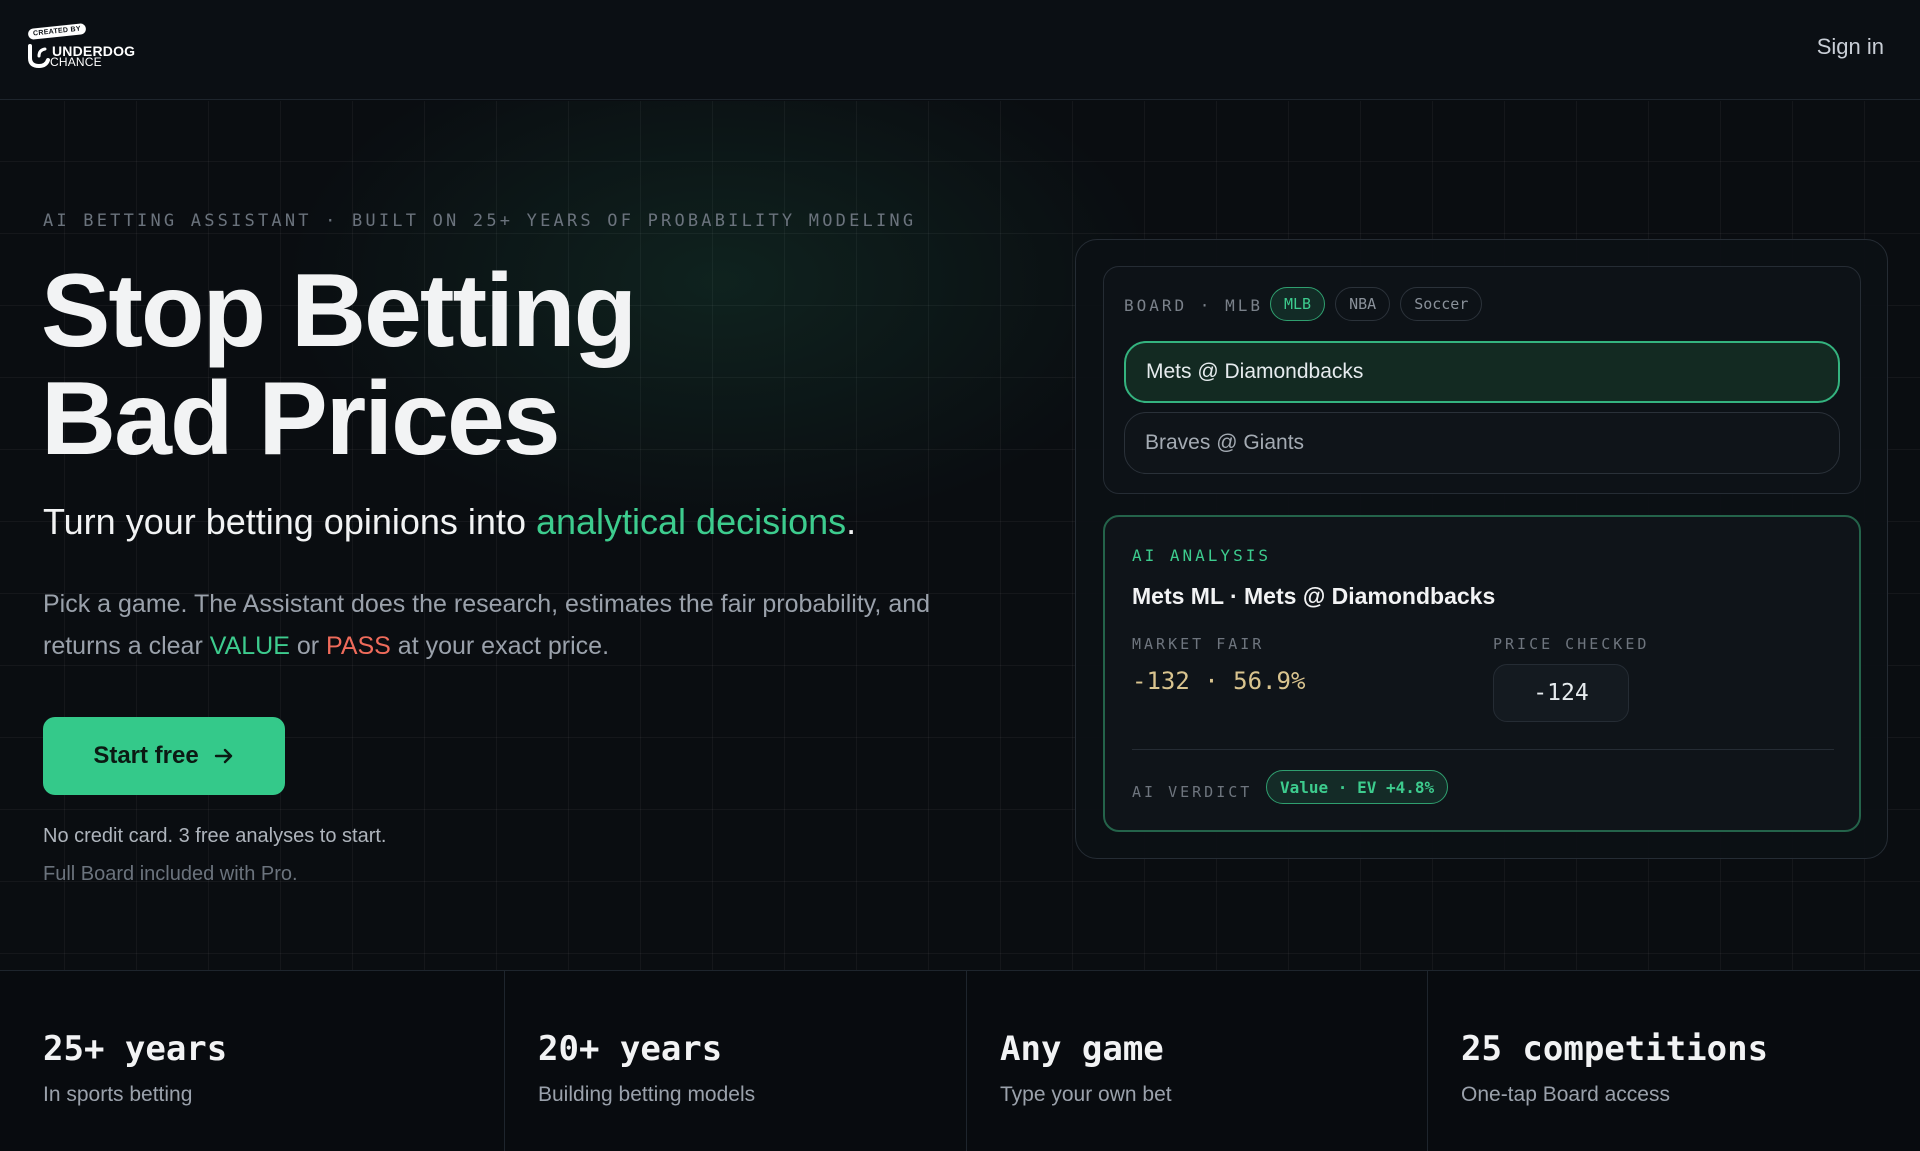 The image size is (1920, 1151). What do you see at coordinates (1565, 1094) in the screenshot?
I see `stat-caption: One-tap Board access` at bounding box center [1565, 1094].